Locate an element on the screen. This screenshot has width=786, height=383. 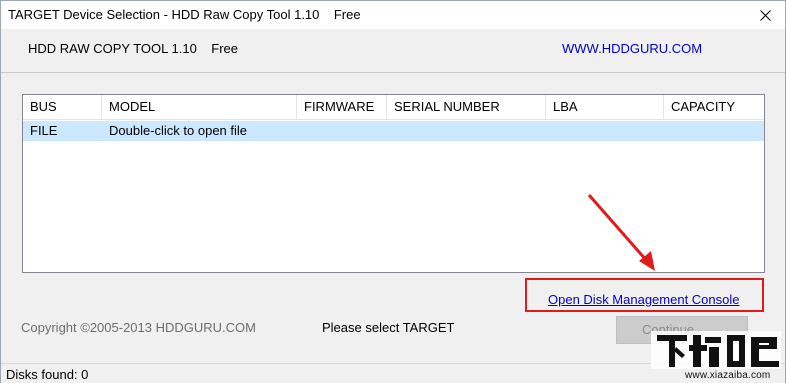
cell-capacity is located at coordinates (714, 131).